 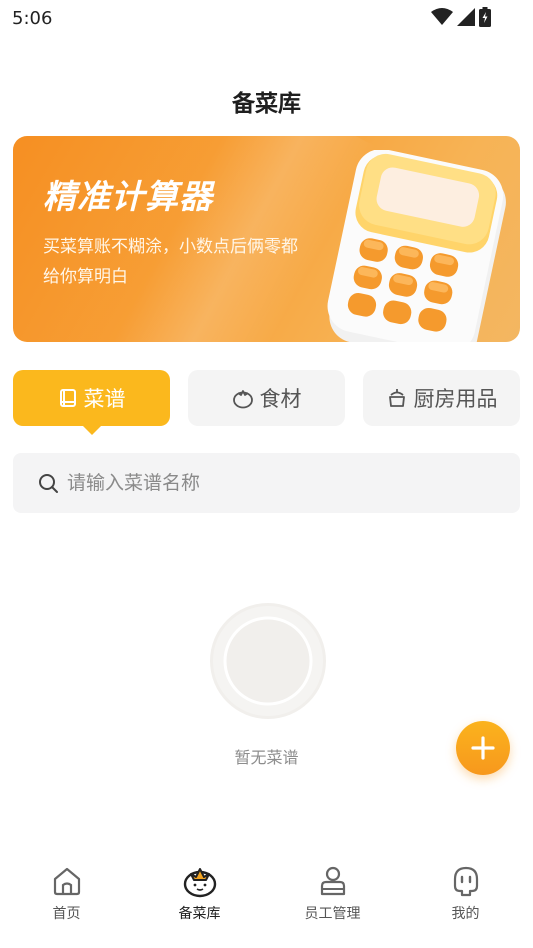 I want to click on active-tab-pointer, so click(x=92, y=430).